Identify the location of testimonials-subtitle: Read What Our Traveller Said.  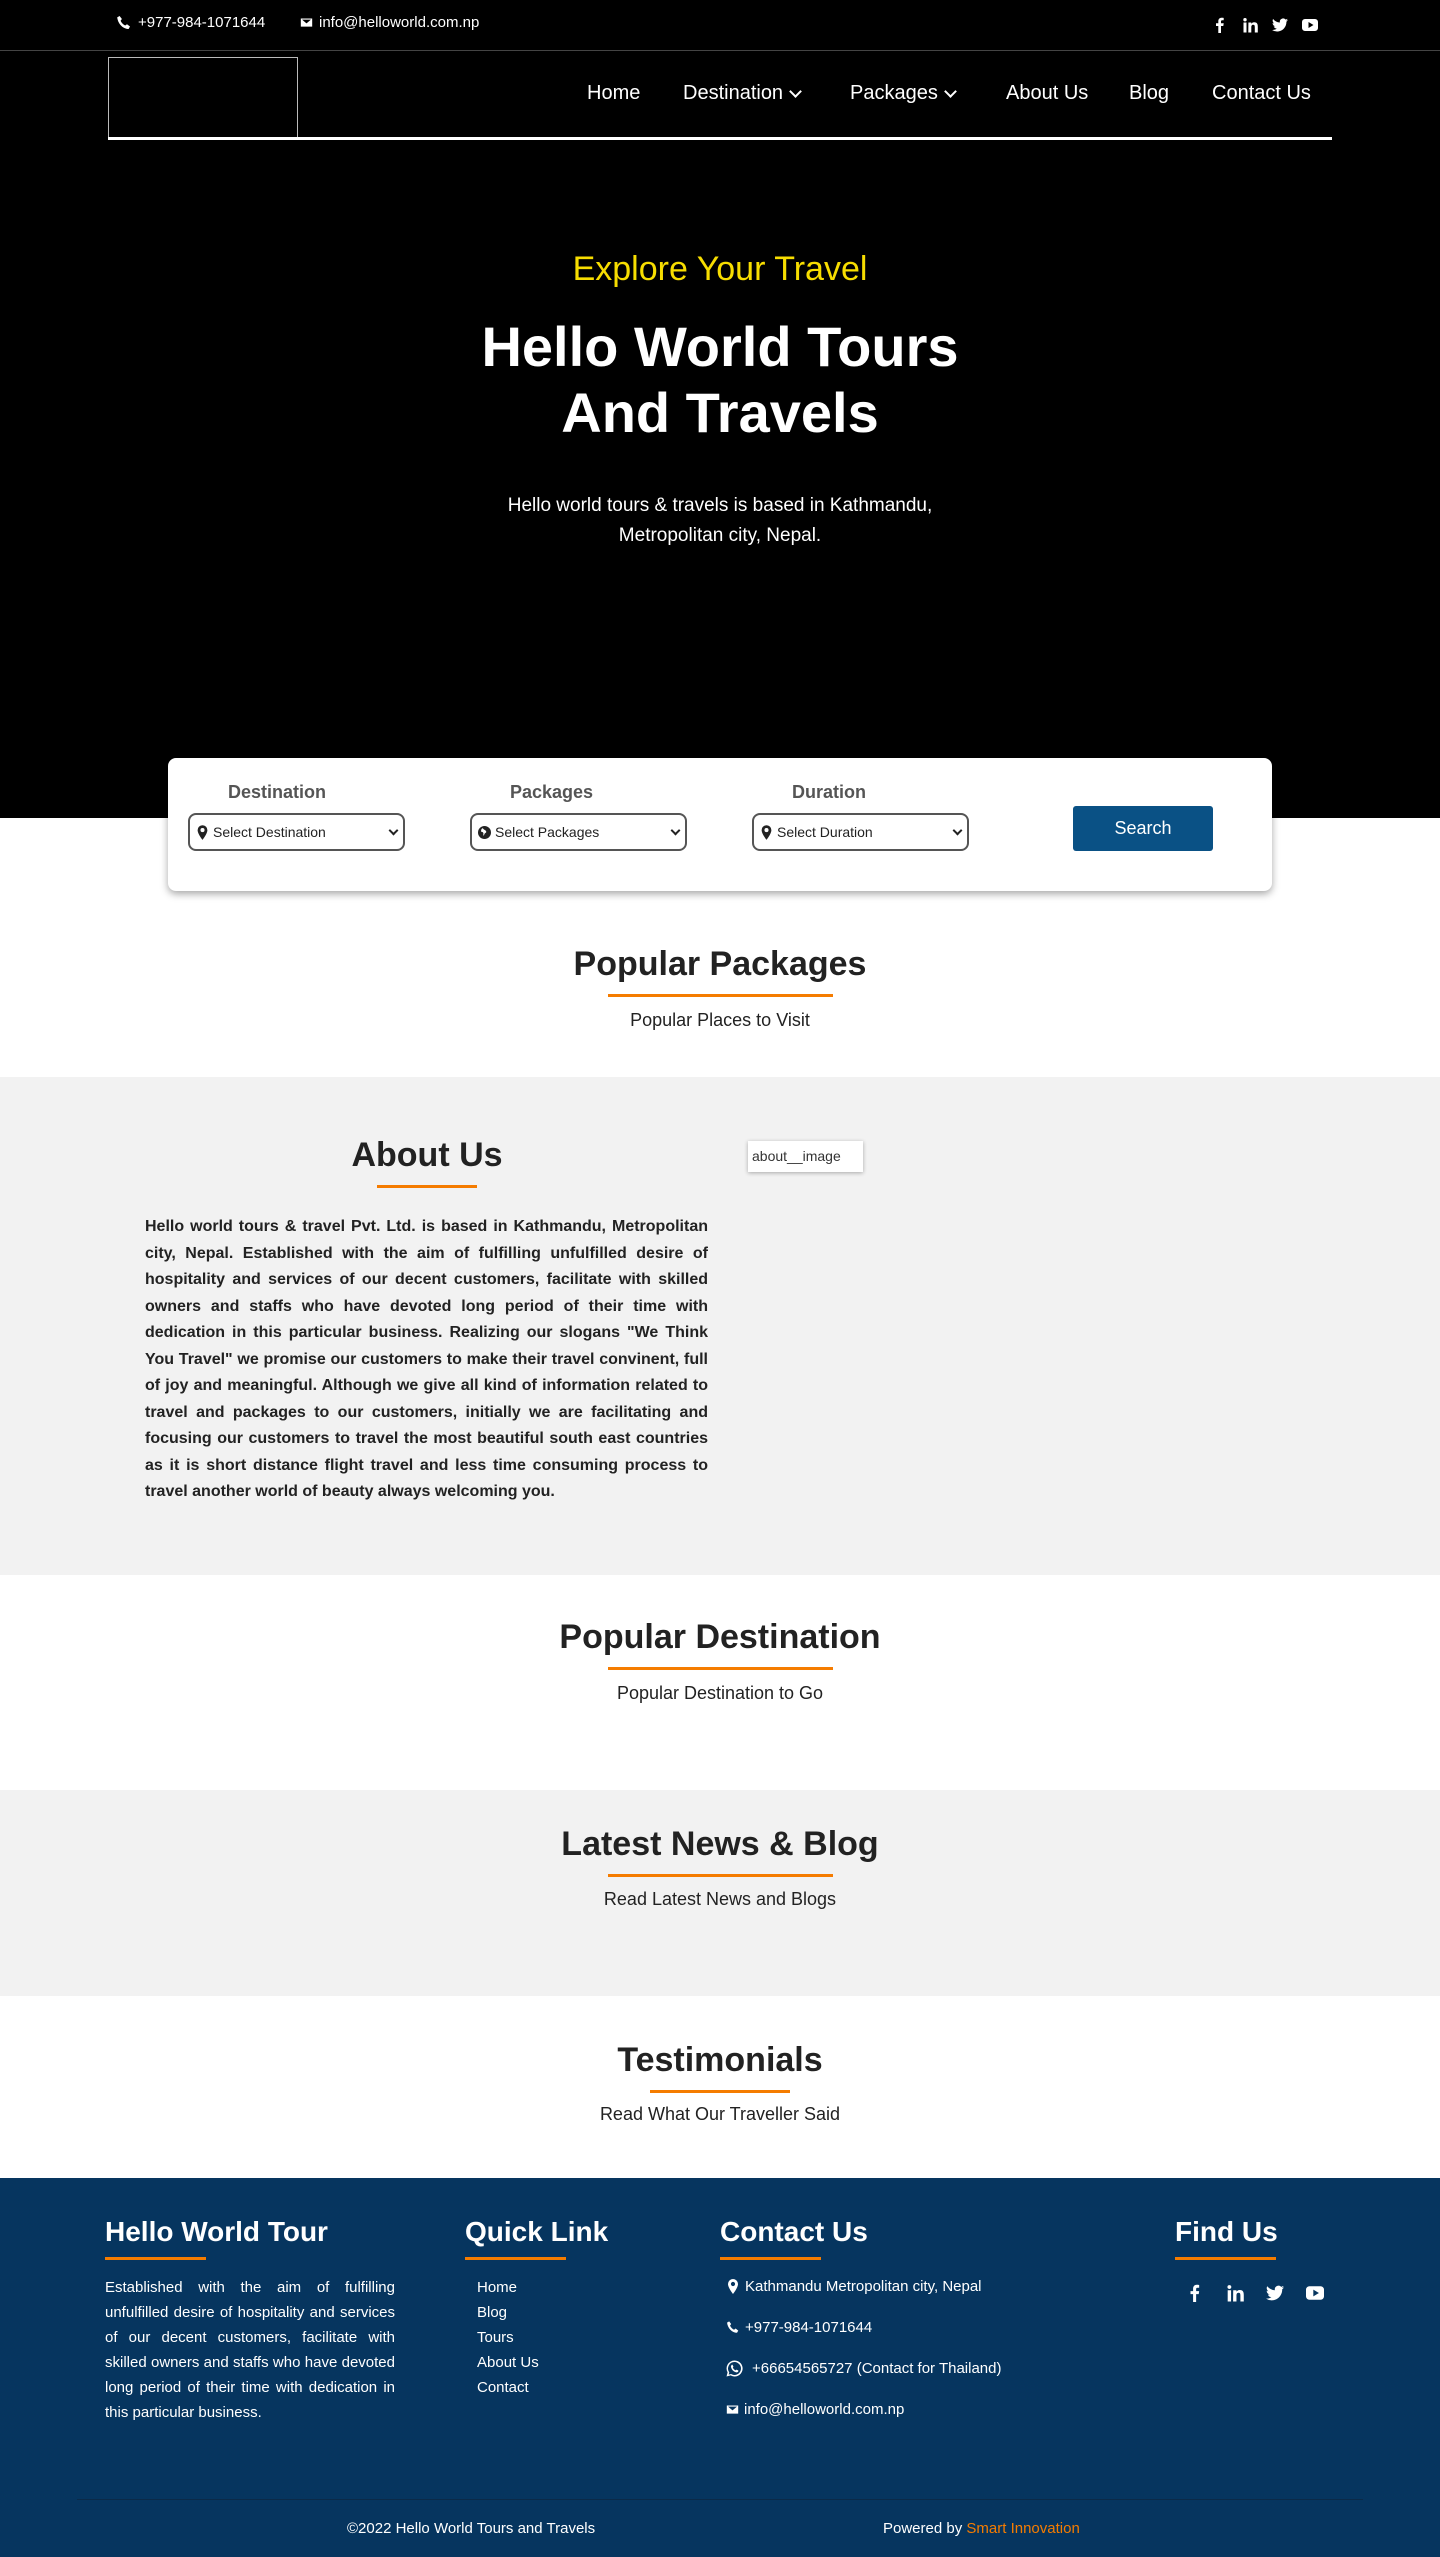
(720, 2114).